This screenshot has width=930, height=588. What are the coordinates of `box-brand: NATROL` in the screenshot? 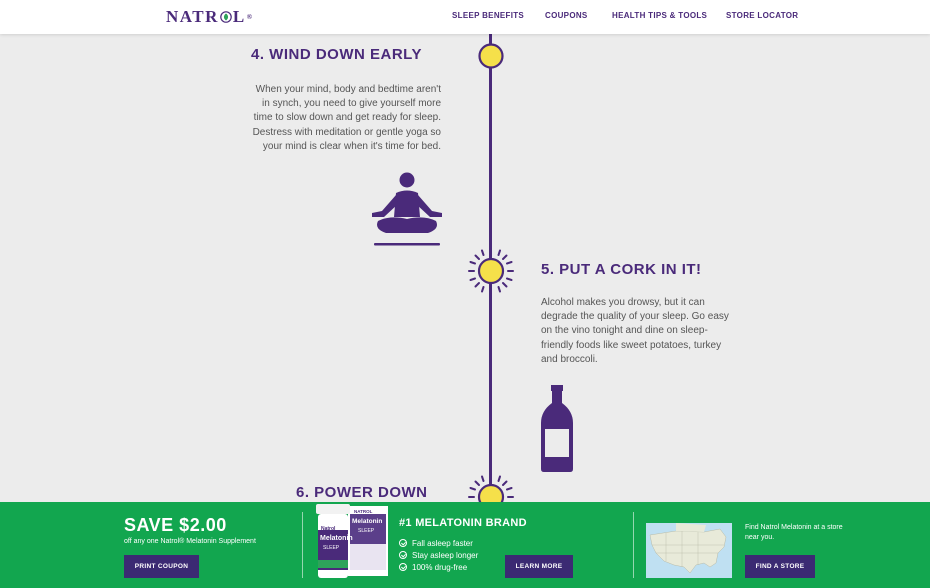 It's located at (363, 511).